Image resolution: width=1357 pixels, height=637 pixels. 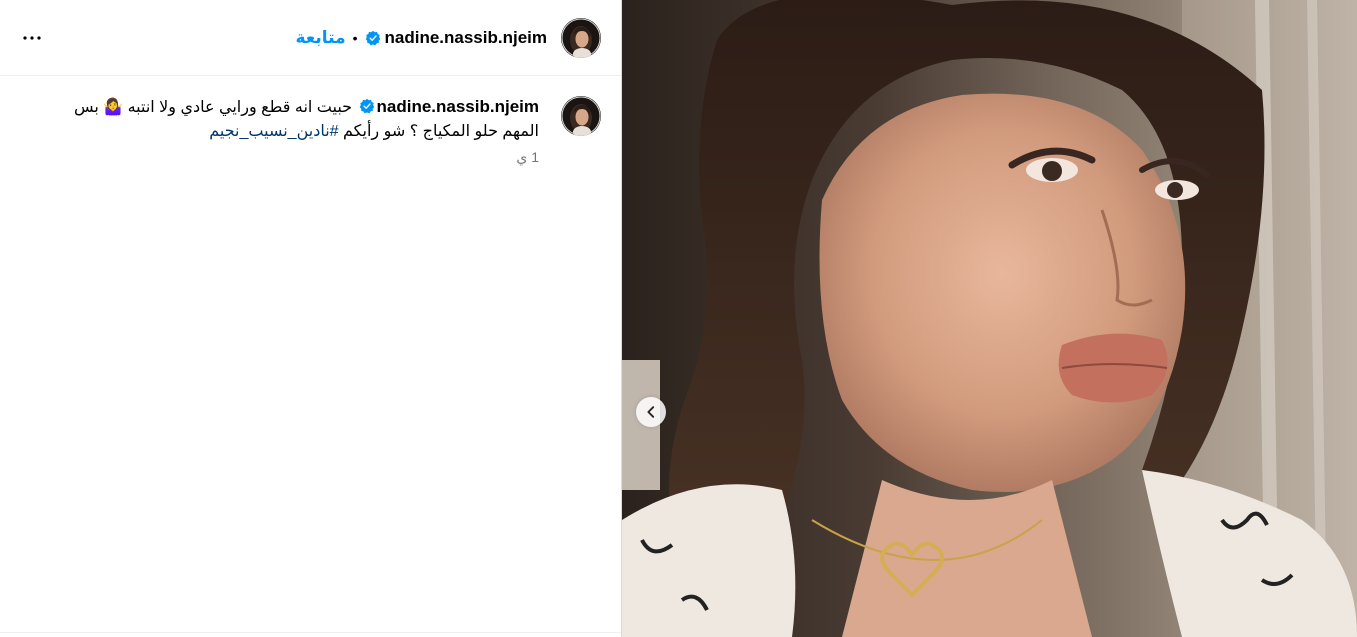 I want to click on post-header: nadine.nassib.njeim • متابعة, so click(x=310, y=38).